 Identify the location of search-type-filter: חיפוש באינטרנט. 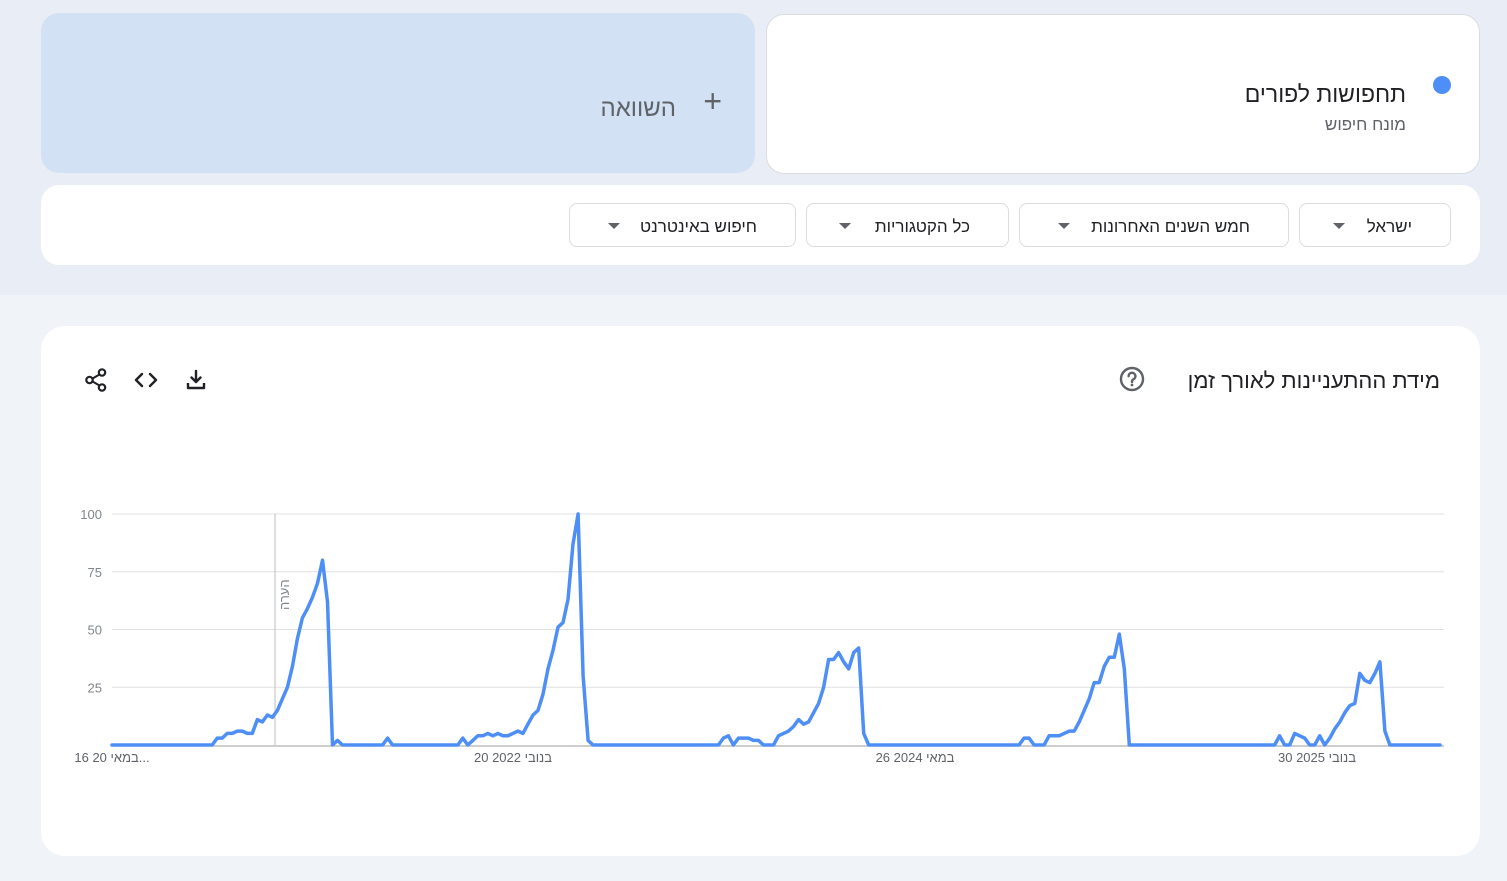
(682, 225).